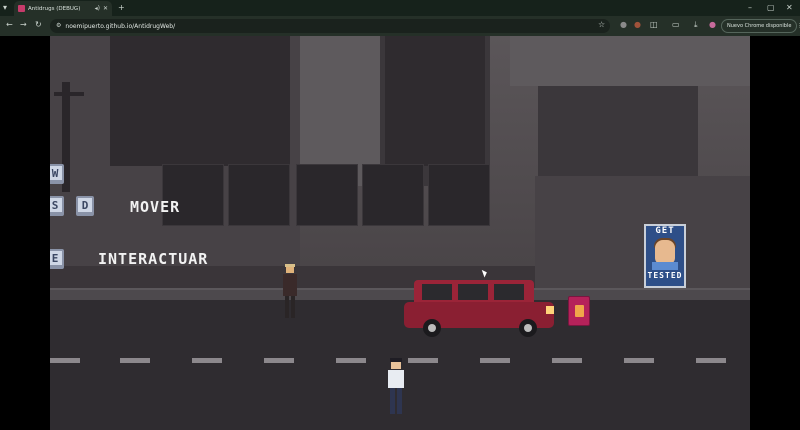  I want to click on close-window-button: ✕, so click(789, 8).